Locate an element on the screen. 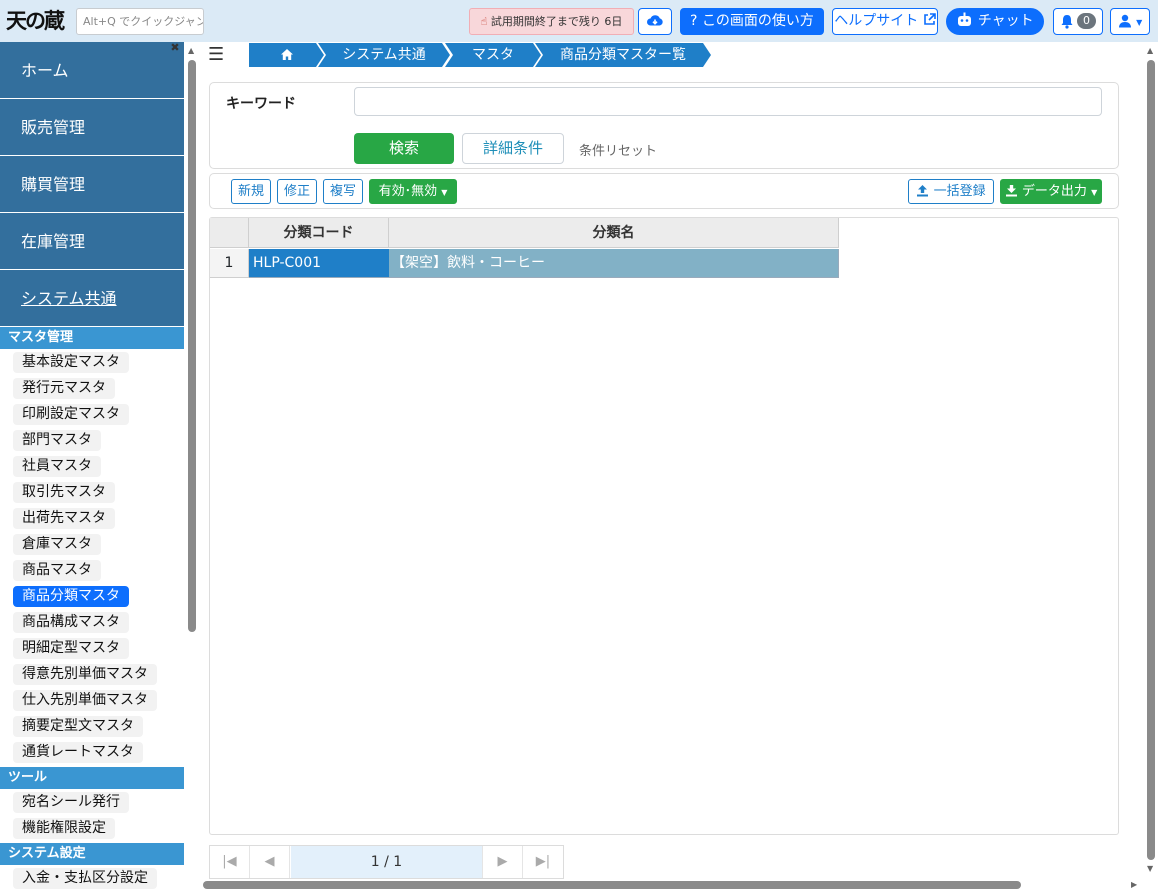 The image size is (1158, 892). sidebar-item-print-settings: 印刷設定マスタ is located at coordinates (92, 414).